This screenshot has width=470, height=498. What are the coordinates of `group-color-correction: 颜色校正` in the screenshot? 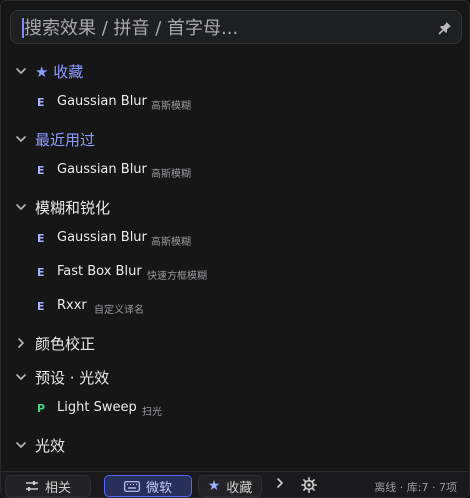 It's located at (235, 343).